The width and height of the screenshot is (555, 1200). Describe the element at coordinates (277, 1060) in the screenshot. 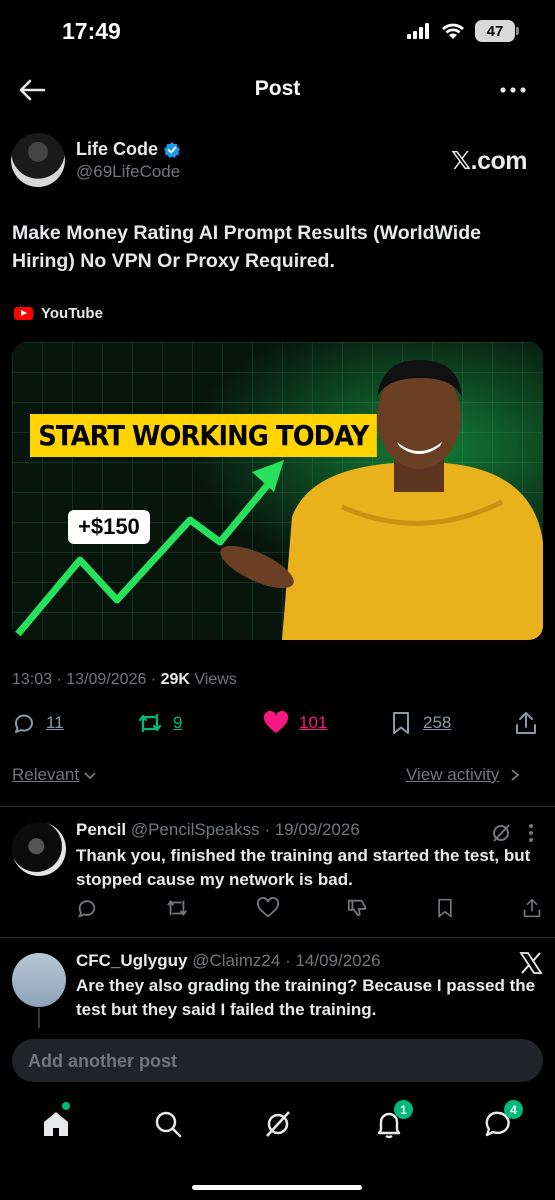

I see `add-post-input: Add another post` at that location.